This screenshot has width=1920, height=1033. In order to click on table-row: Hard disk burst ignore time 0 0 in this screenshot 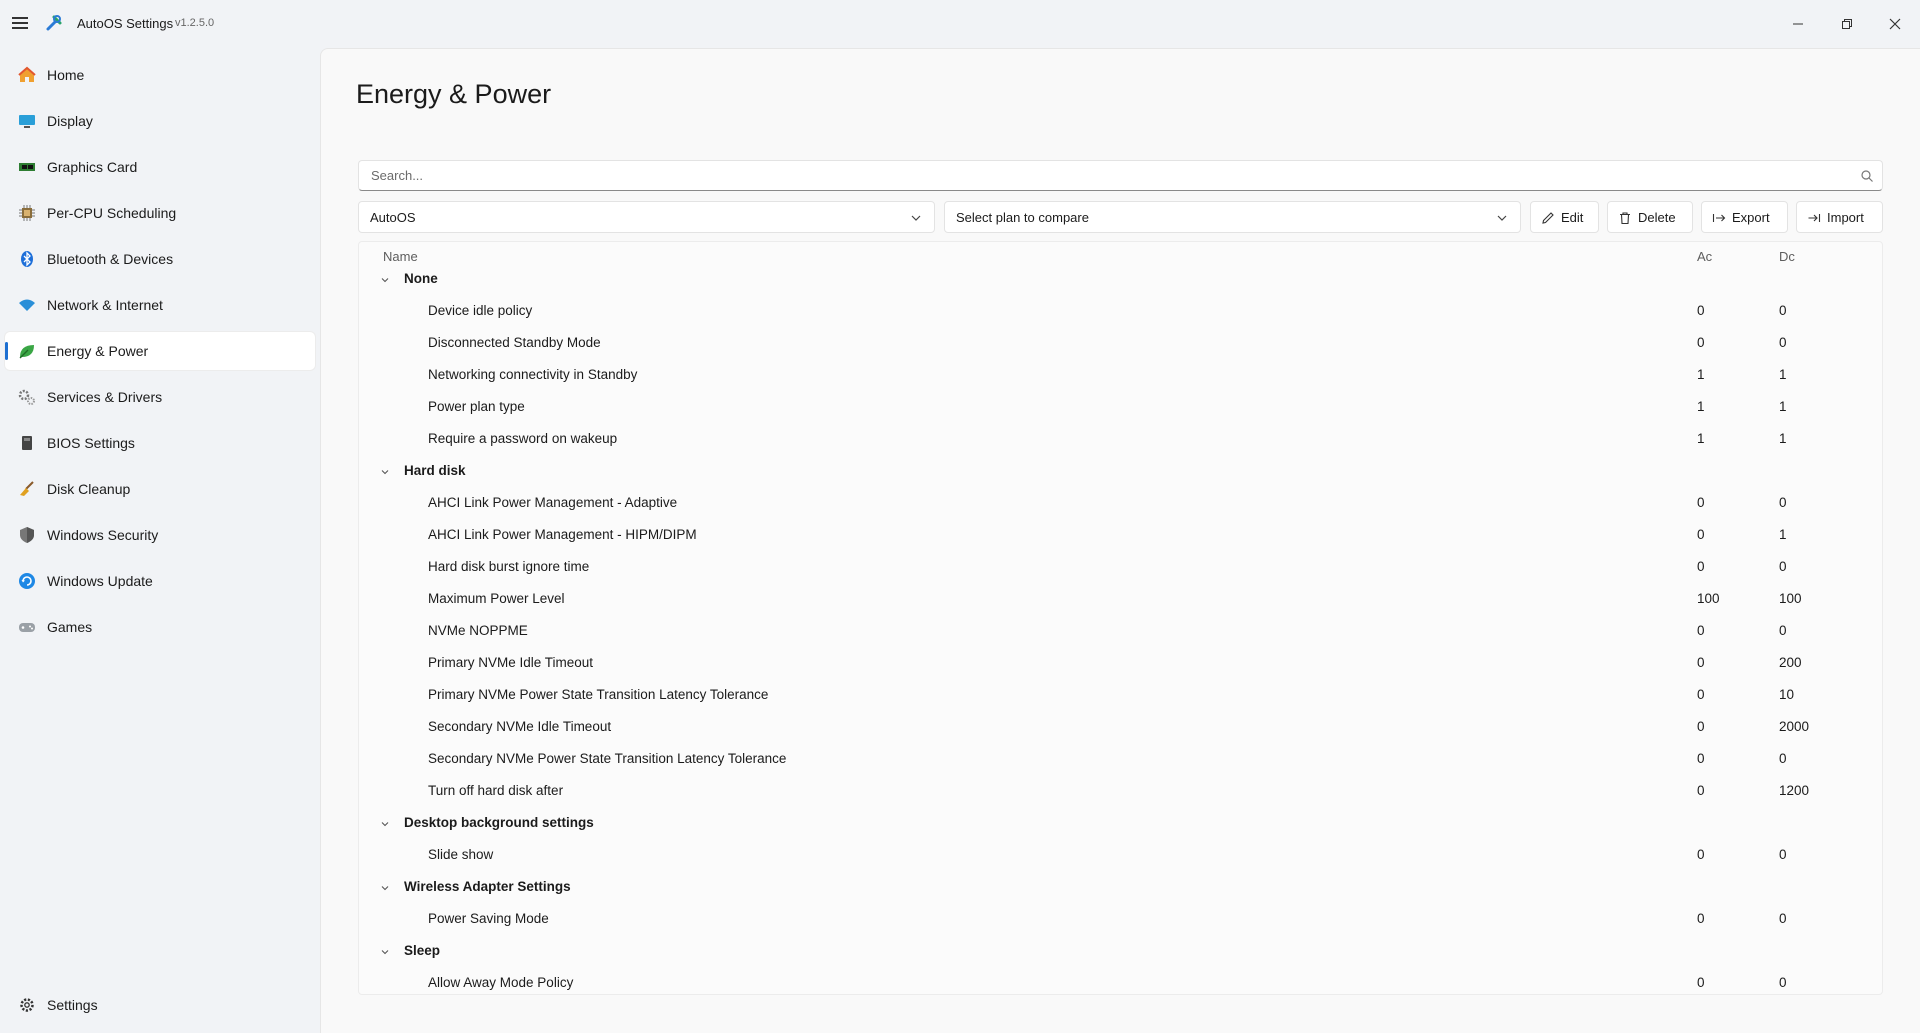, I will do `click(1120, 568)`.